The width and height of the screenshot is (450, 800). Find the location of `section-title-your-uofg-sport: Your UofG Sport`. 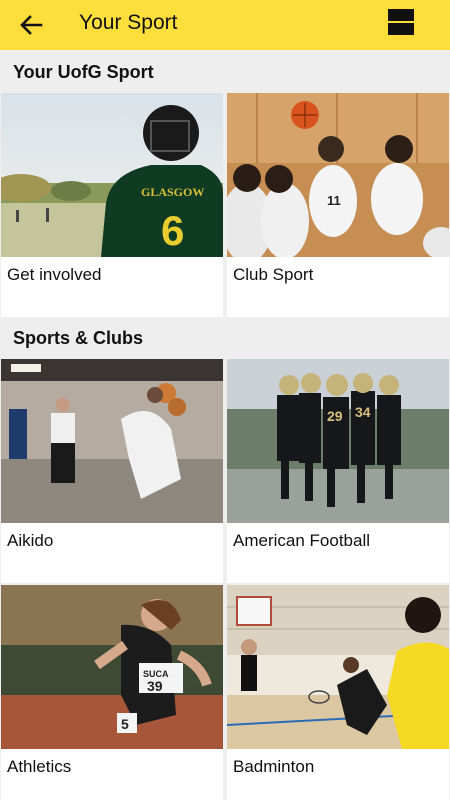

section-title-your-uofg-sport: Your UofG Sport is located at coordinates (83, 72).